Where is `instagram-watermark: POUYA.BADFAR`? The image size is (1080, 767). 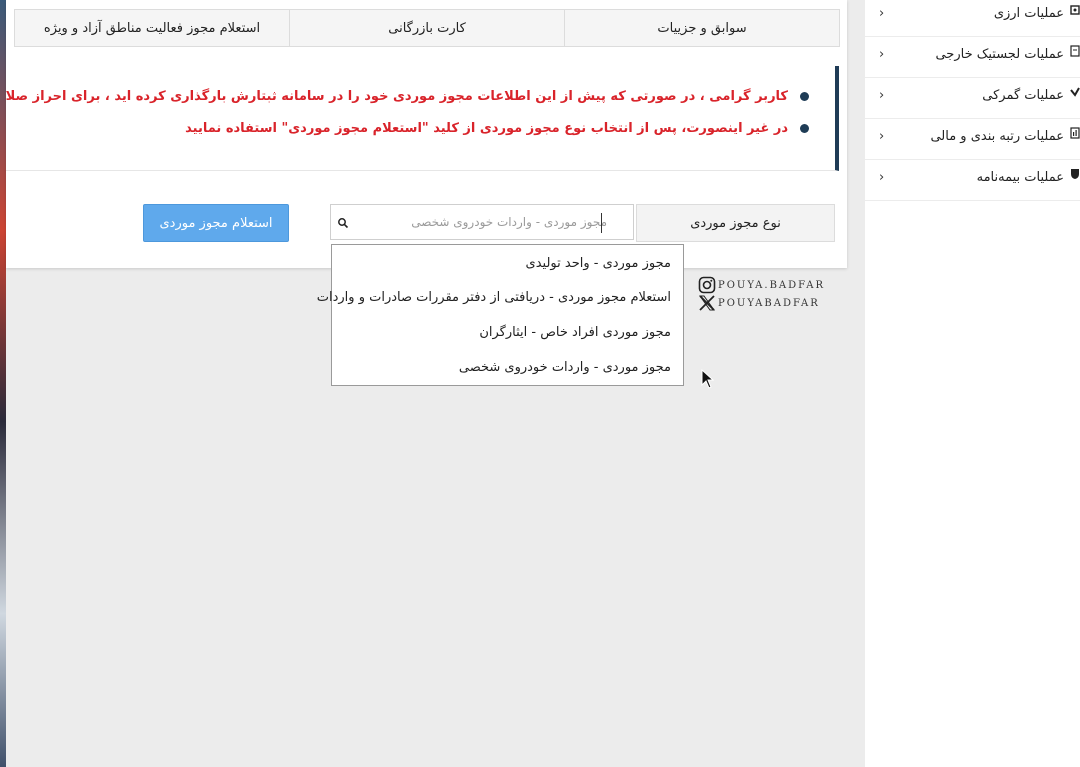 instagram-watermark: POUYA.BADFAR is located at coordinates (761, 285).